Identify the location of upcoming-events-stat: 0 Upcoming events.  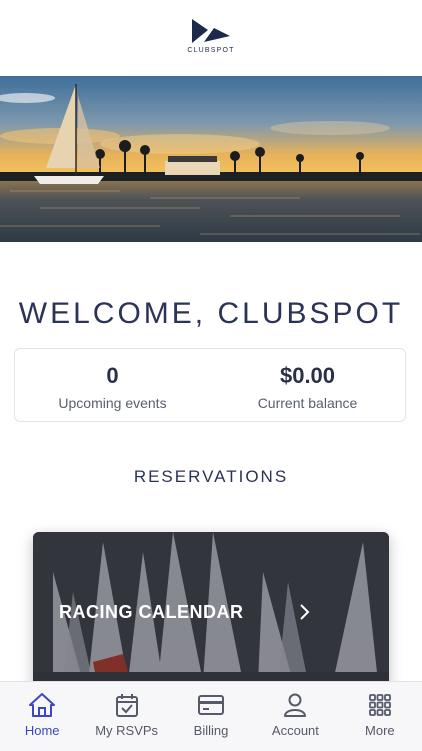
(112, 385).